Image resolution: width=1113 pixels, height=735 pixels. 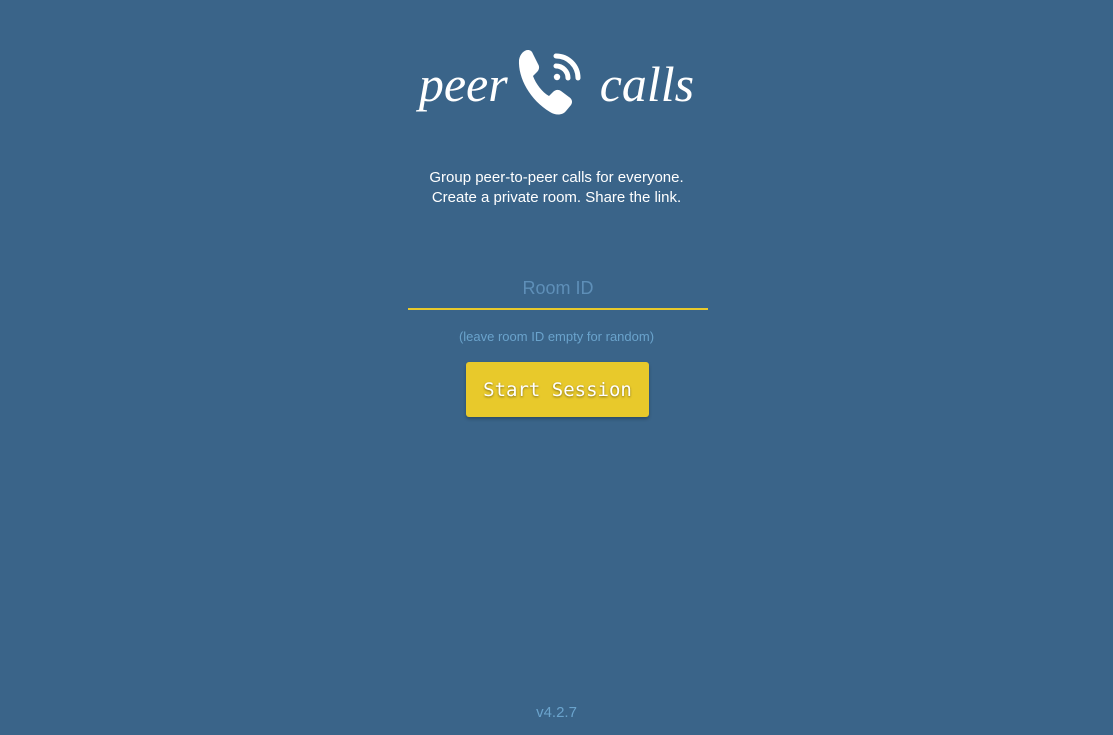 I want to click on phone-with-signal-icon, so click(x=553, y=81).